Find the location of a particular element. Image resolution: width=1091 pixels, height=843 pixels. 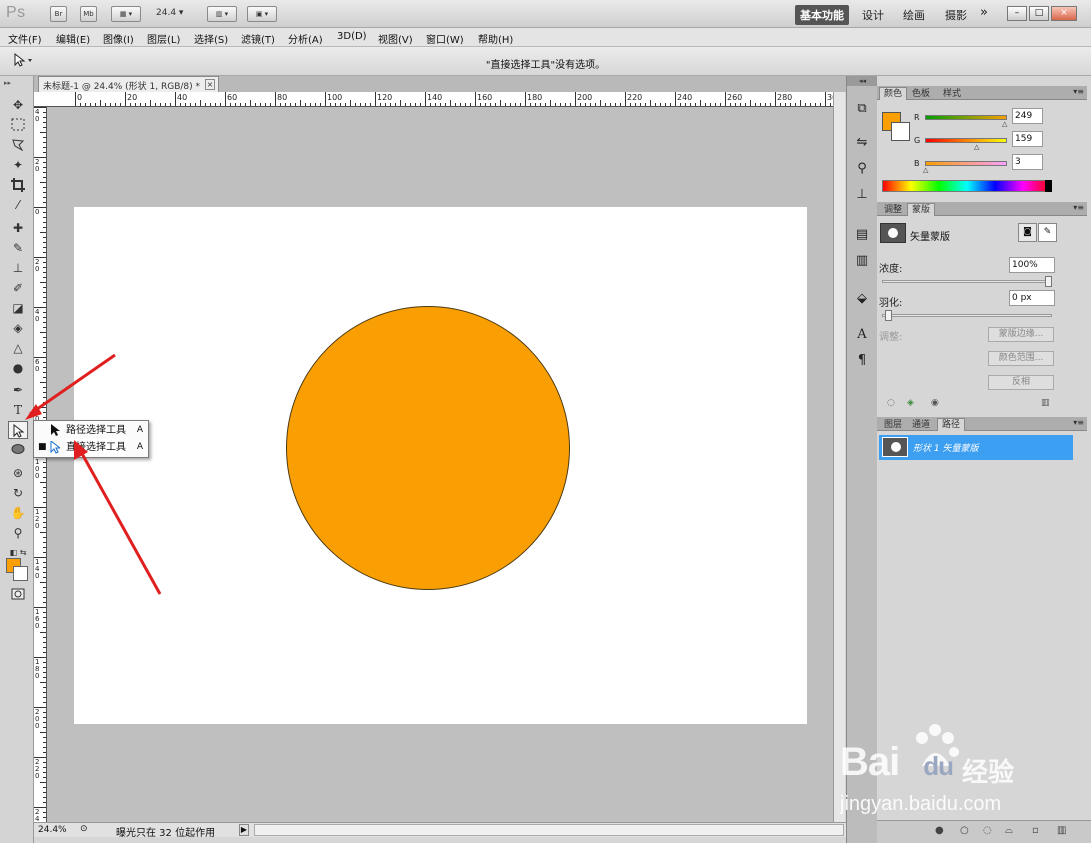

tab-layers: 图层 is located at coordinates (893, 424).